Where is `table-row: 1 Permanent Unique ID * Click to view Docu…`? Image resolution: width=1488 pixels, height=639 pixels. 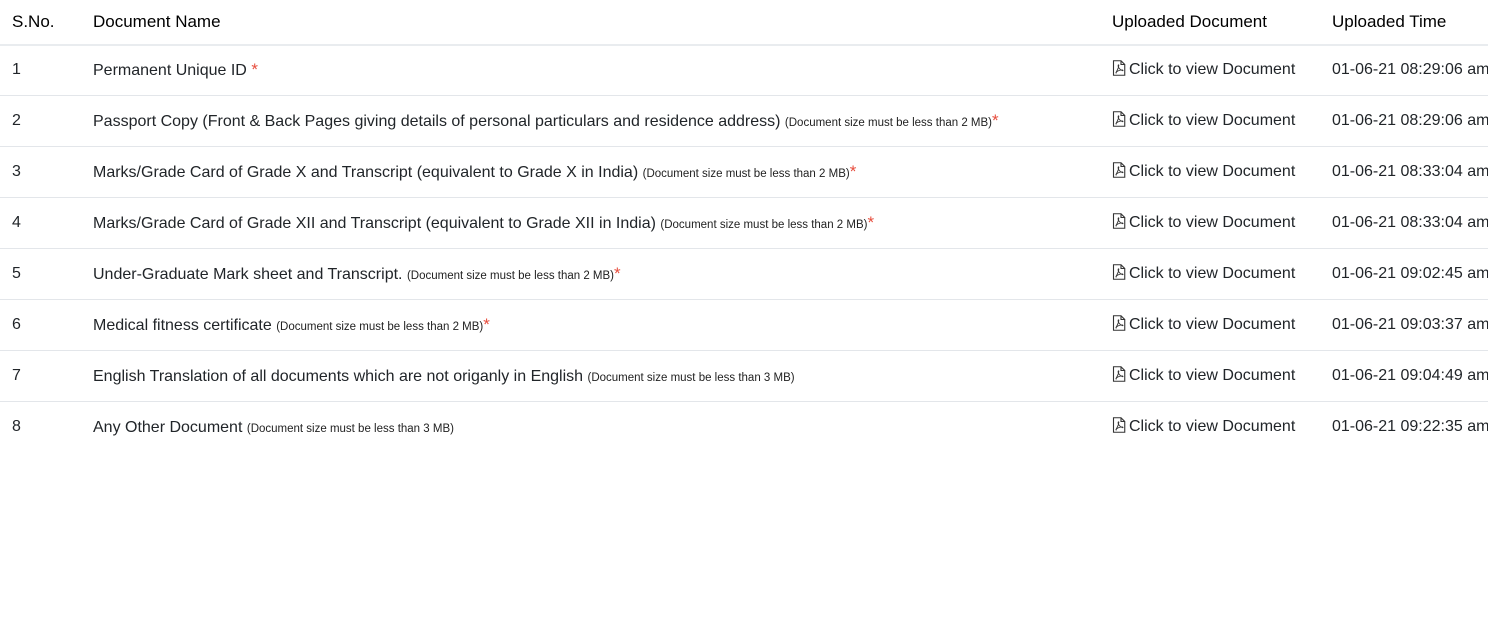
table-row: 1 Permanent Unique ID * Click to view Docu… is located at coordinates (744, 70).